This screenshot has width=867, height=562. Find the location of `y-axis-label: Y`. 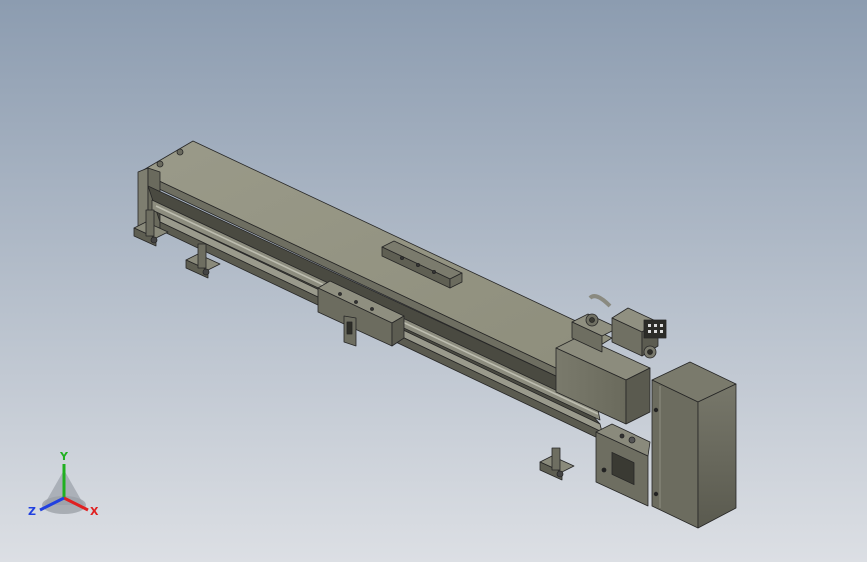

y-axis-label: Y is located at coordinates (64, 456).